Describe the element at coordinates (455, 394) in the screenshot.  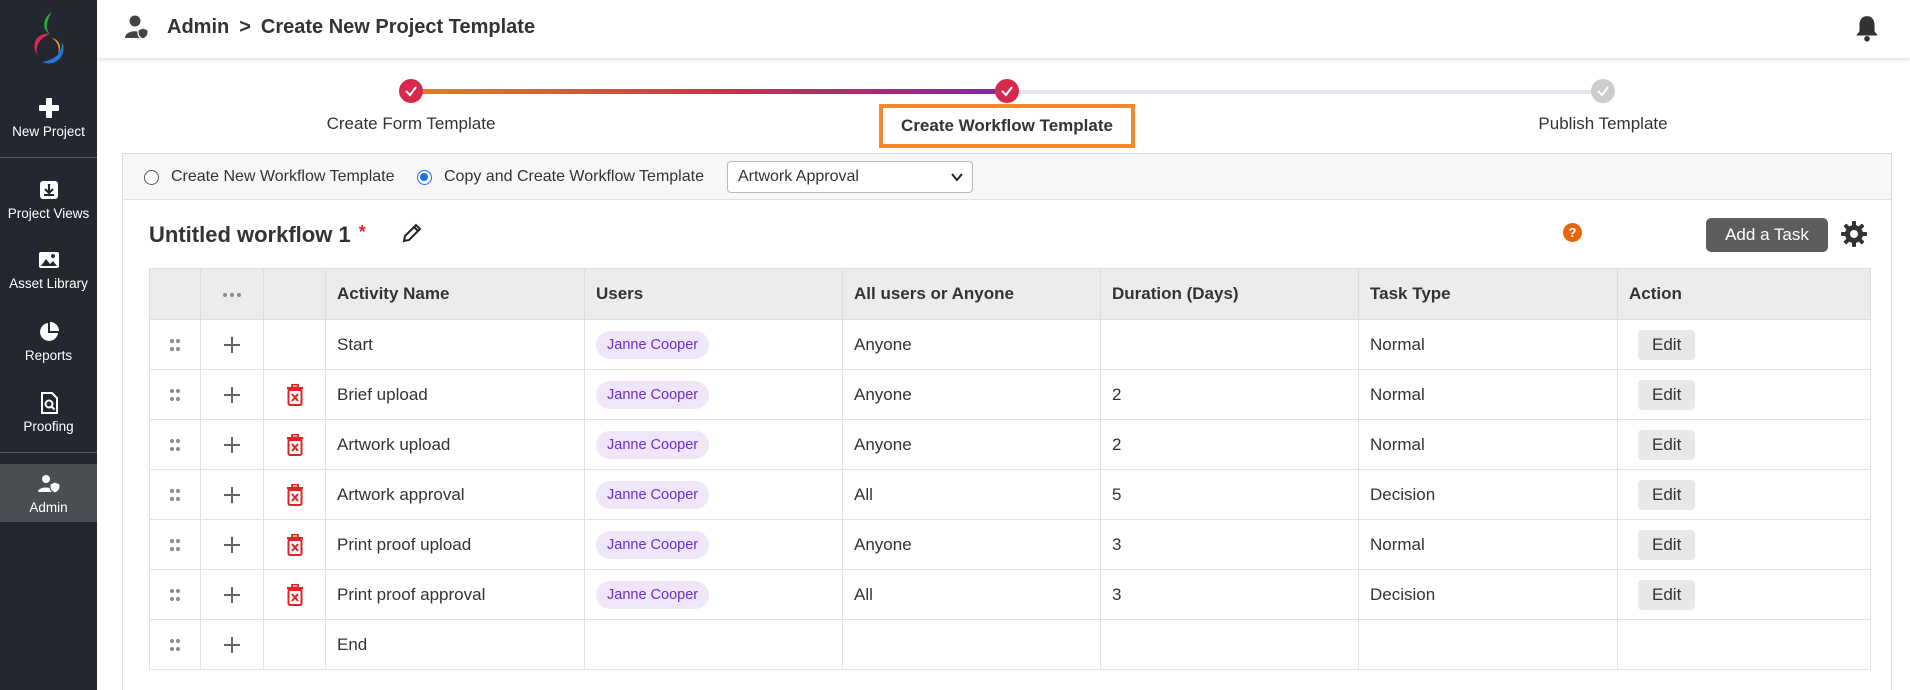
I see `activity-name: Brief upload` at that location.